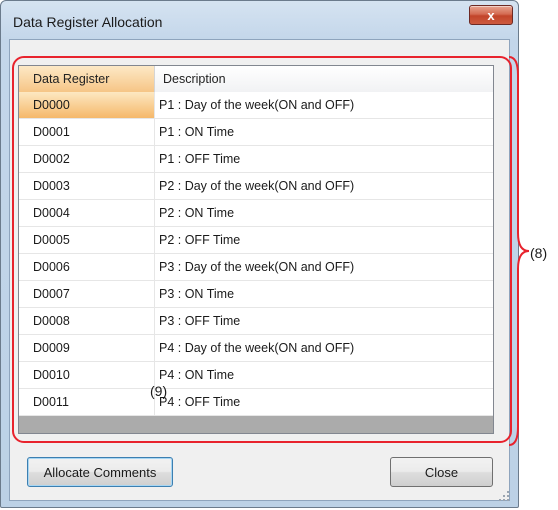 This screenshot has width=558, height=510. I want to click on callout-label-grid: (8), so click(539, 253).